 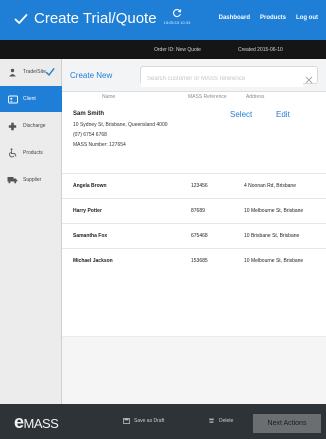 I want to click on sidebar-item-label: Products, so click(x=33, y=153).